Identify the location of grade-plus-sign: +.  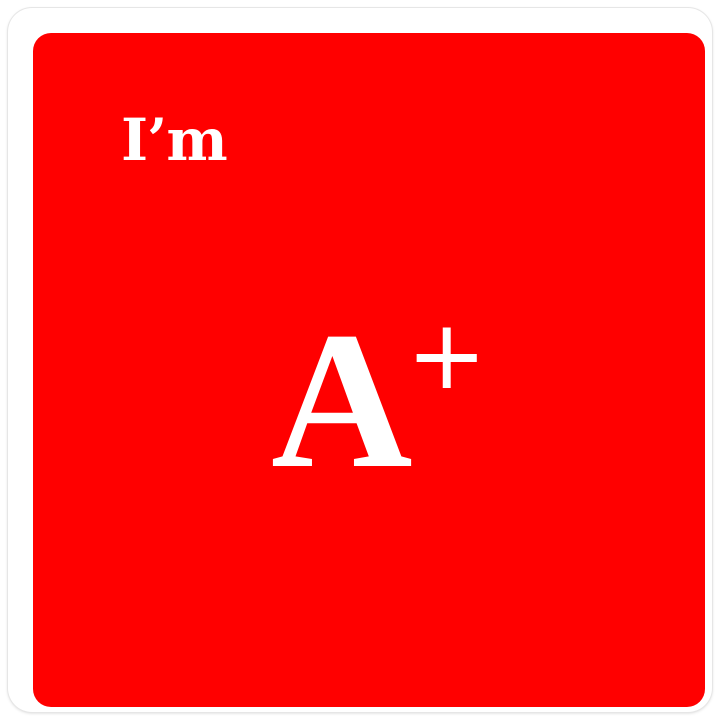
(446, 355).